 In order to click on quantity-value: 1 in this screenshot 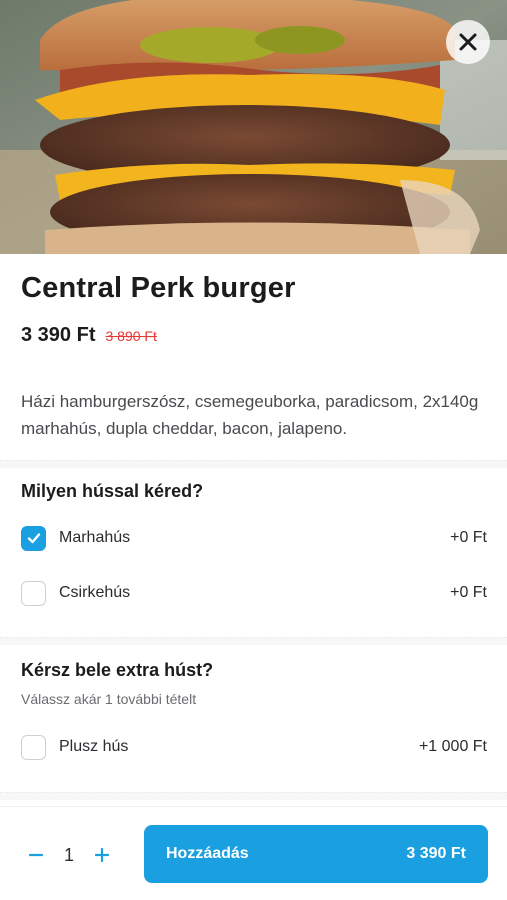, I will do `click(68, 854)`.